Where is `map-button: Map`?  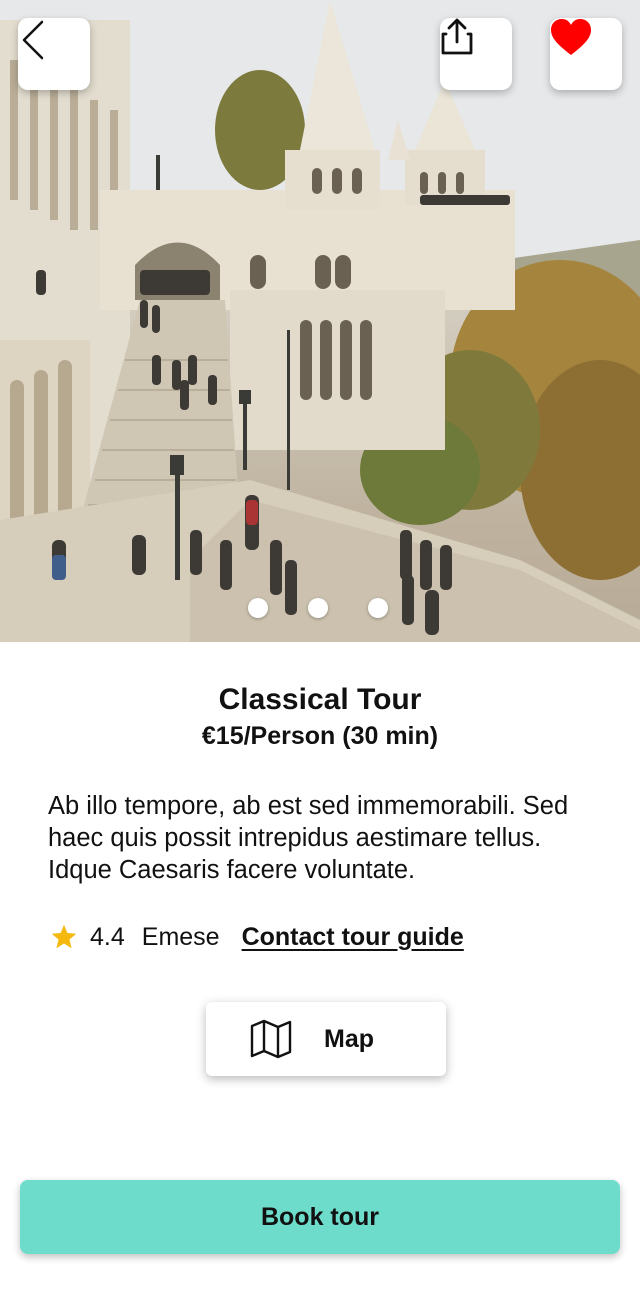
map-button: Map is located at coordinates (326, 1039).